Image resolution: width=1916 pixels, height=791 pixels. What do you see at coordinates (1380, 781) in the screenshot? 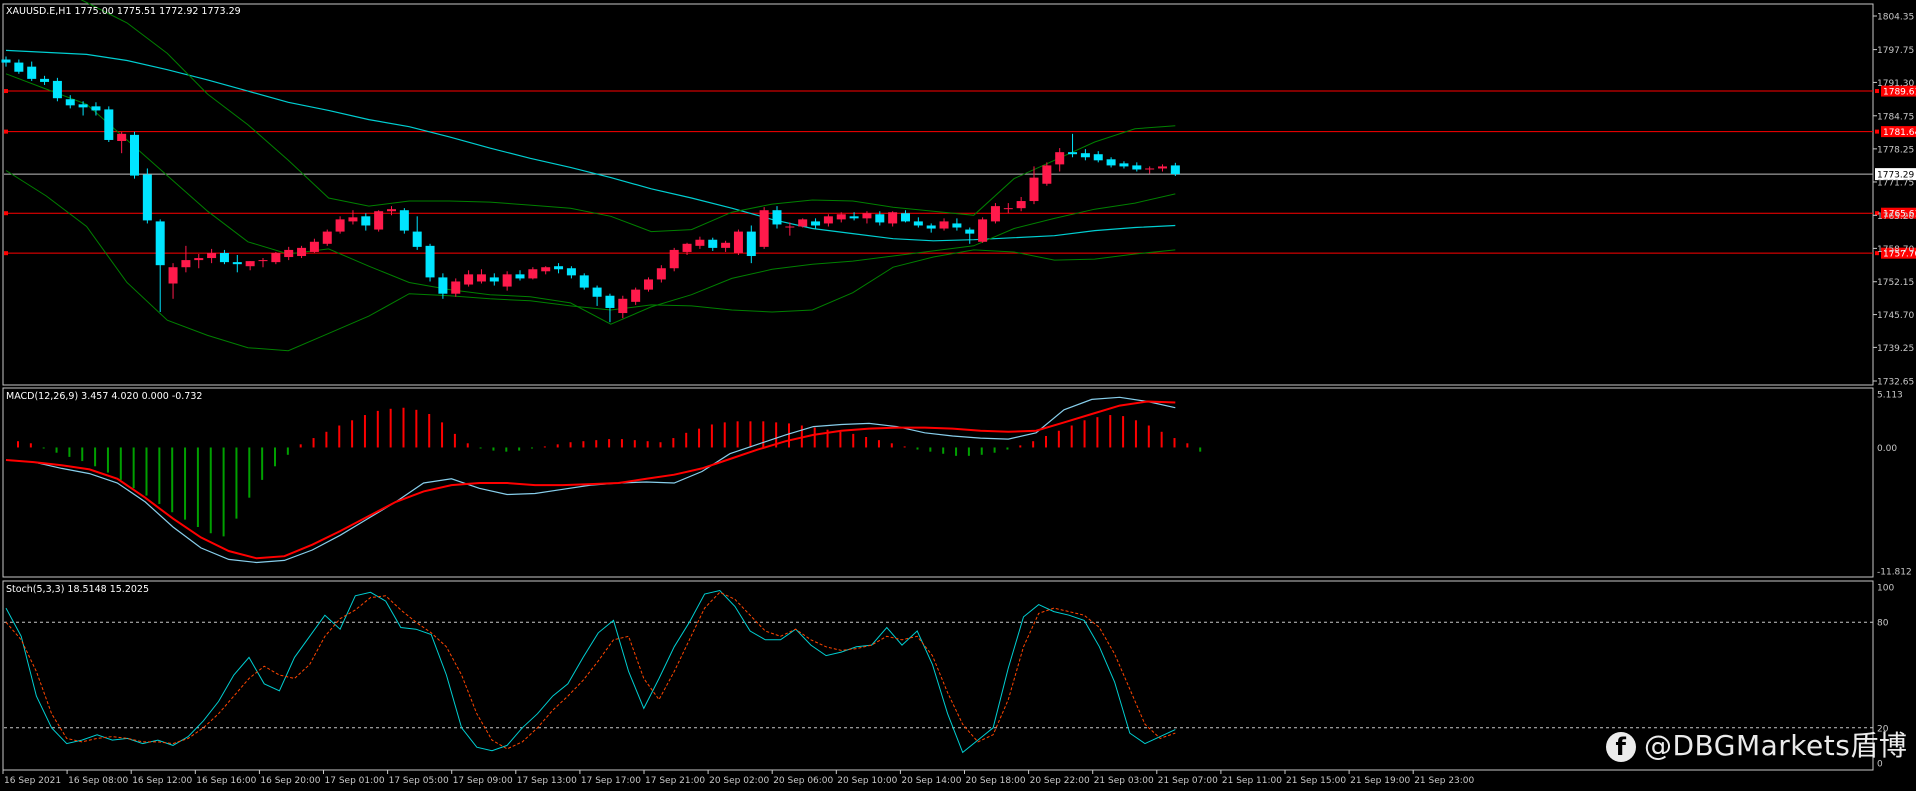
I see `x-tick-label: 21 Sep 19:00` at bounding box center [1380, 781].